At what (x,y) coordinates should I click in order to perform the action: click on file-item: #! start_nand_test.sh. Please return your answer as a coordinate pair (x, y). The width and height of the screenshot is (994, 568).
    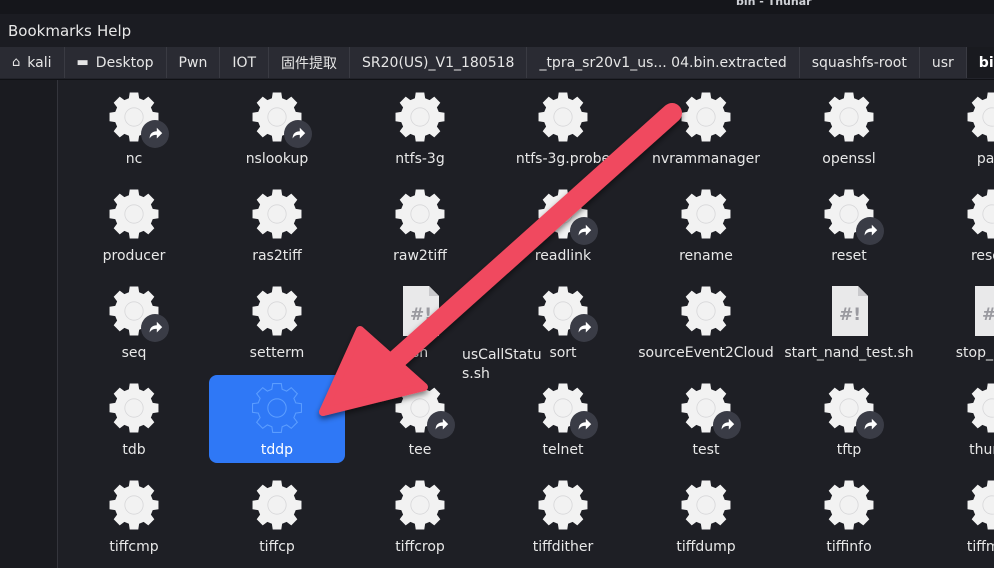
    Looking at the image, I should click on (849, 322).